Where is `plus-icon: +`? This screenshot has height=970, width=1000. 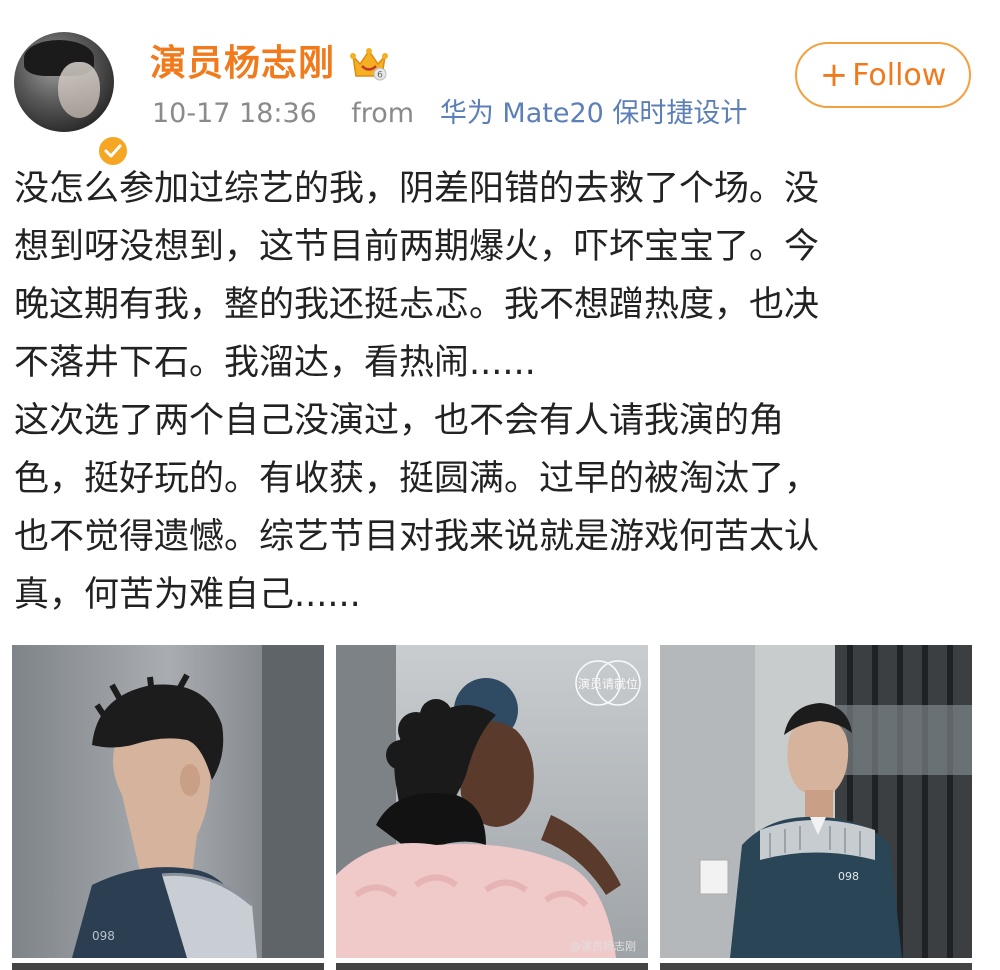 plus-icon: + is located at coordinates (834, 75).